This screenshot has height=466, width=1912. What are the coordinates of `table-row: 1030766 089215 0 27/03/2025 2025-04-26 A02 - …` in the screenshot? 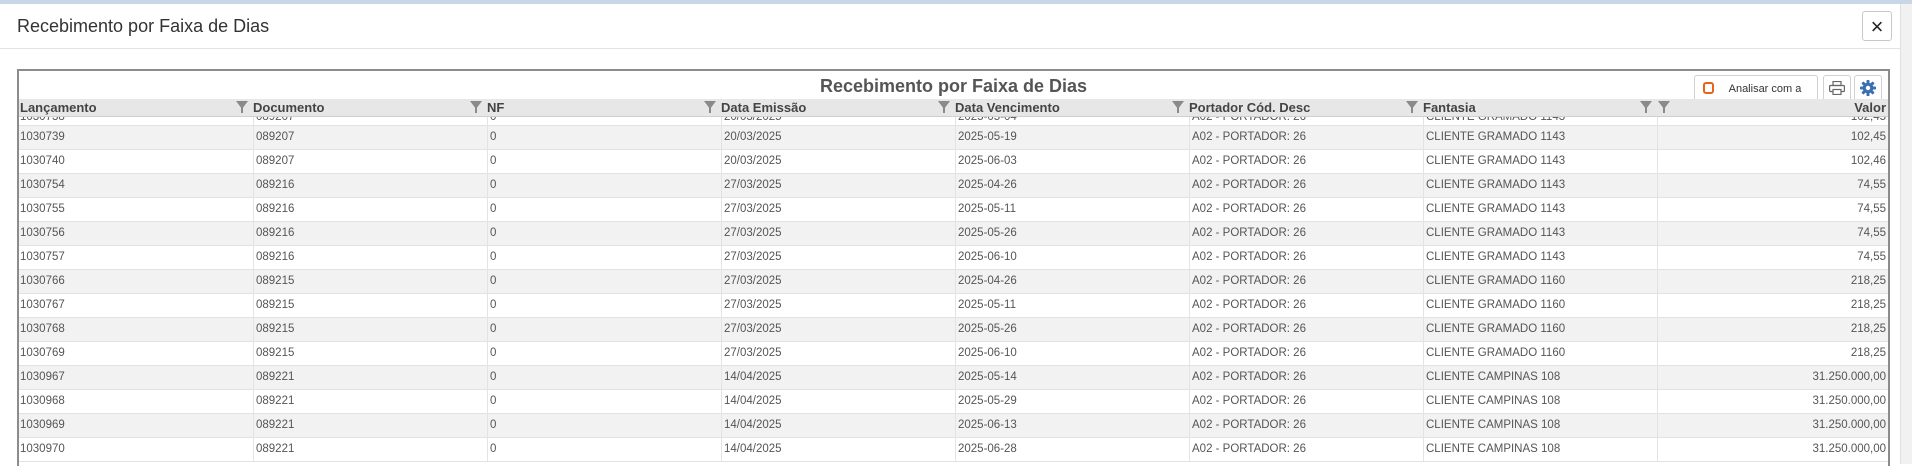 It's located at (953, 282).